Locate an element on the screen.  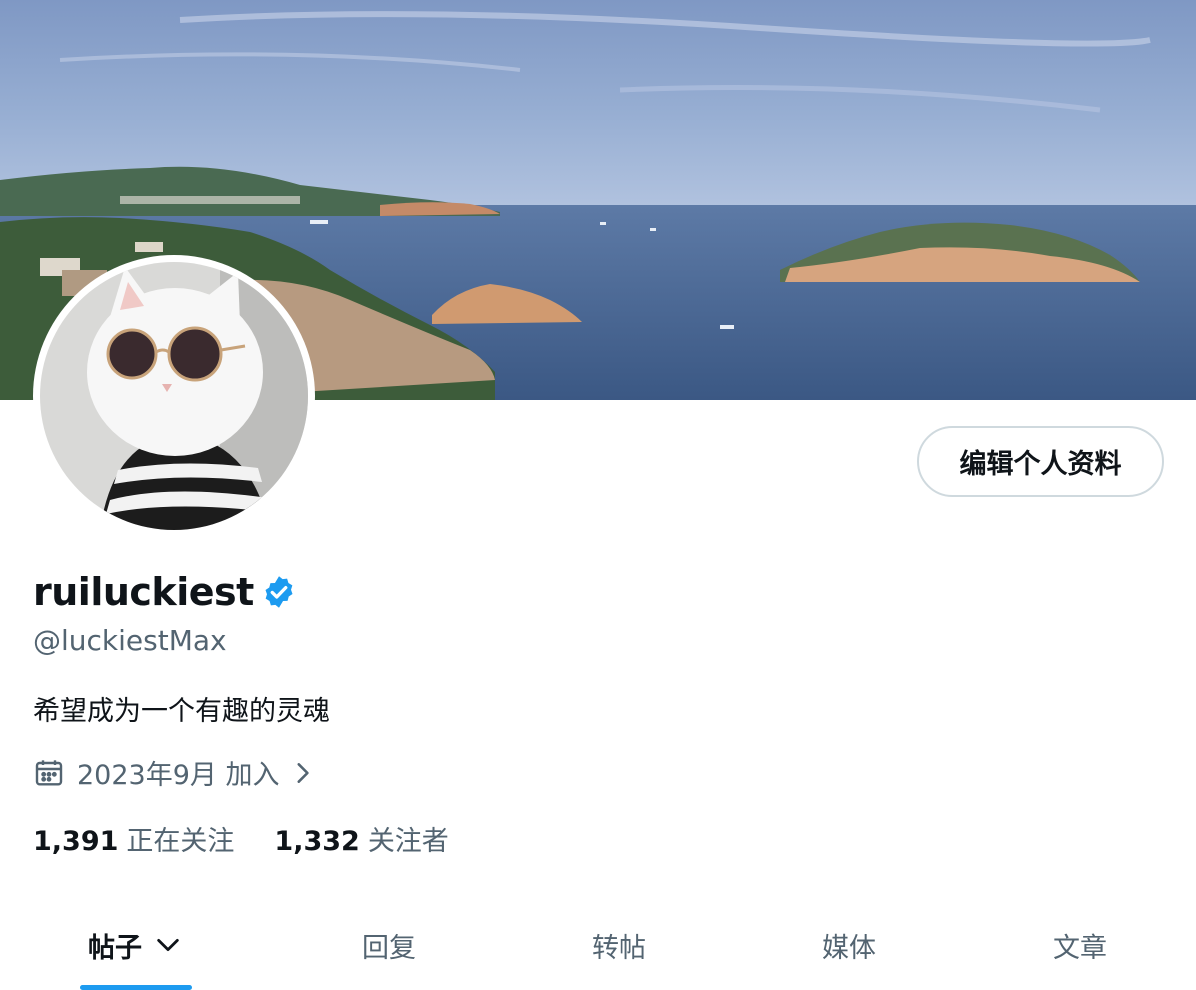
follow-stats: 1,391 正在关注 1,332 关注者 is located at coordinates (261, 838).